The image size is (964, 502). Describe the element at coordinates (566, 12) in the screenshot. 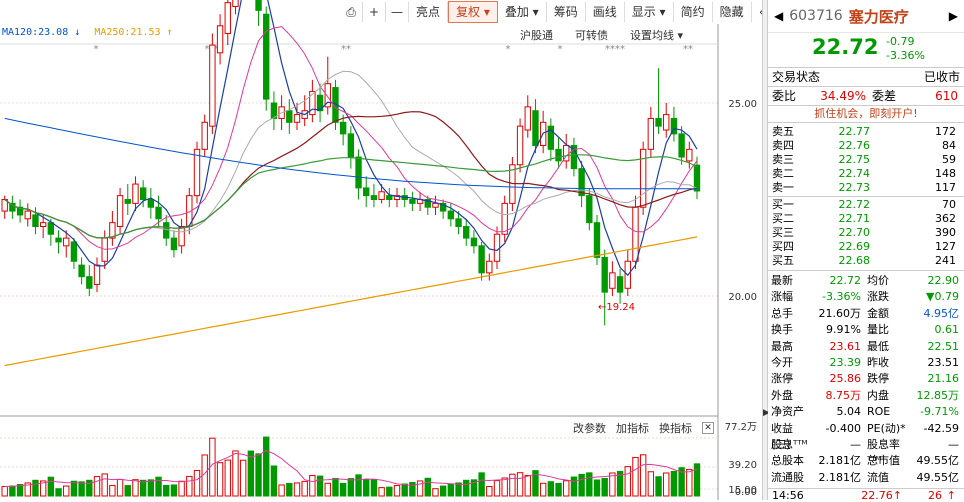

I see `chips-button: 筹码` at that location.